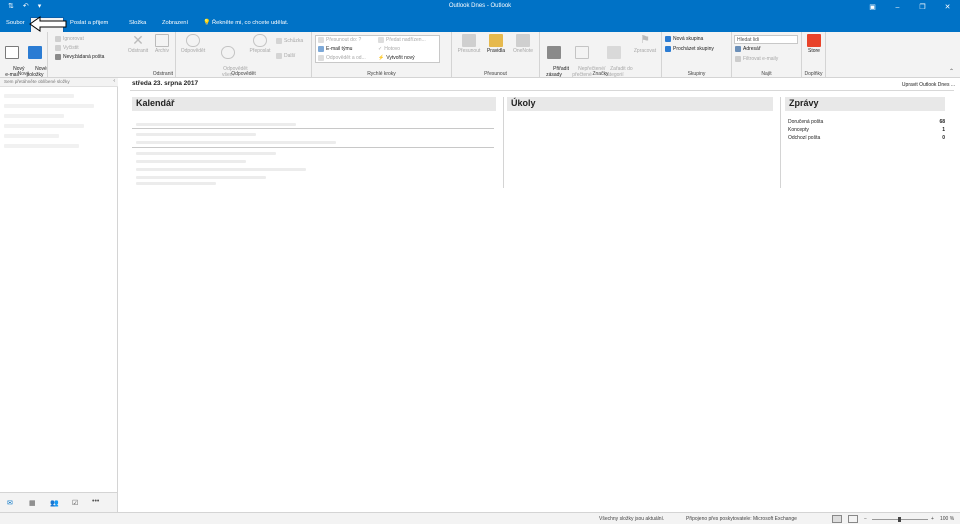 The width and height of the screenshot is (960, 524). Describe the element at coordinates (866, 138) in the screenshot. I see `messages-row-outbox: Odchozí pošta 0` at that location.